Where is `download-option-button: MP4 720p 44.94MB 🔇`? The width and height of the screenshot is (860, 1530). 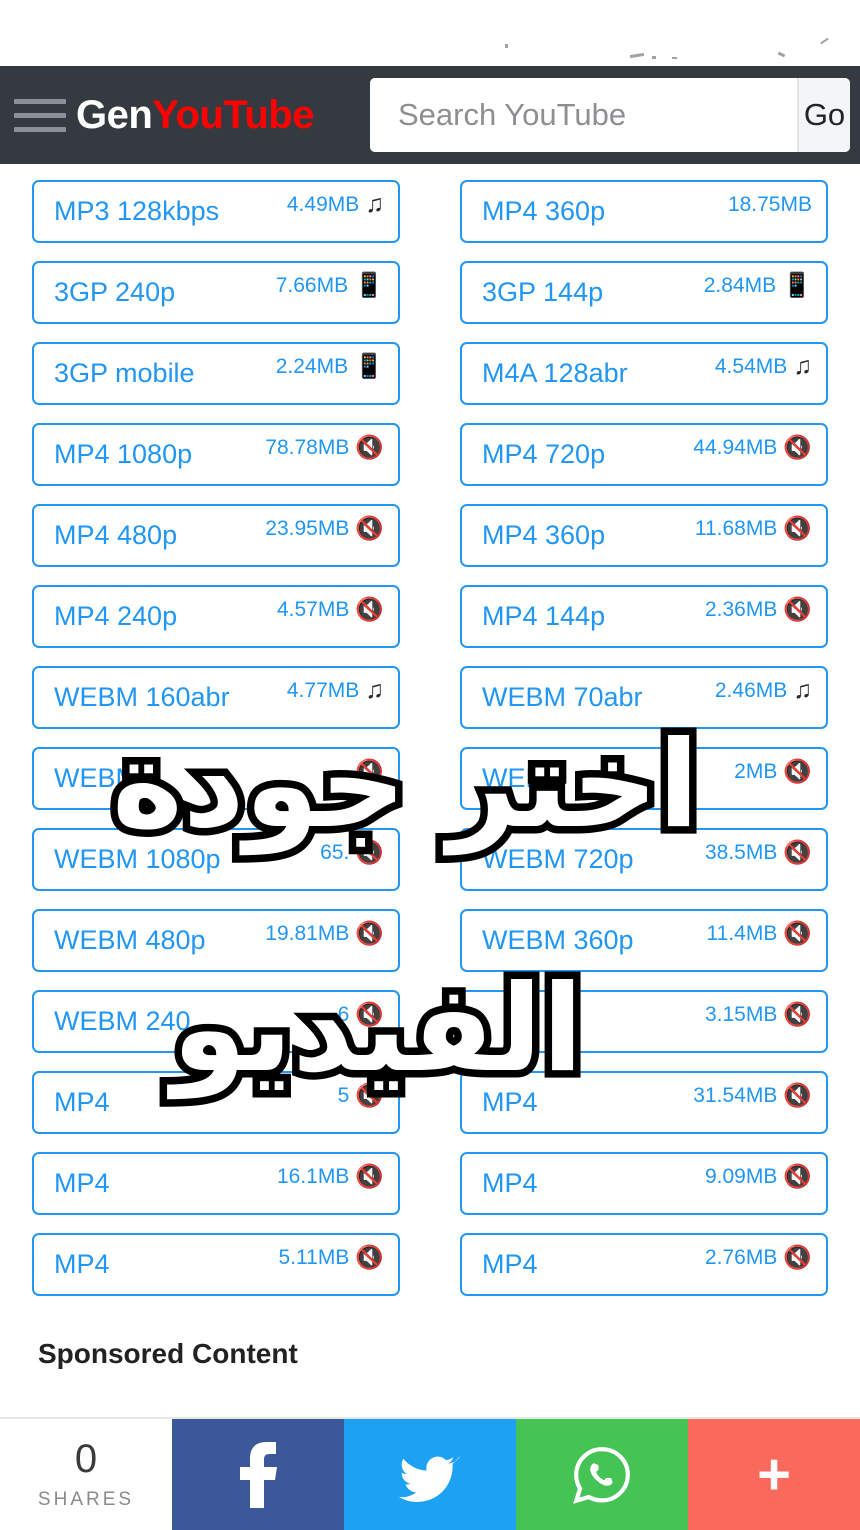
download-option-button: MP4 720p 44.94MB 🔇 is located at coordinates (644, 454).